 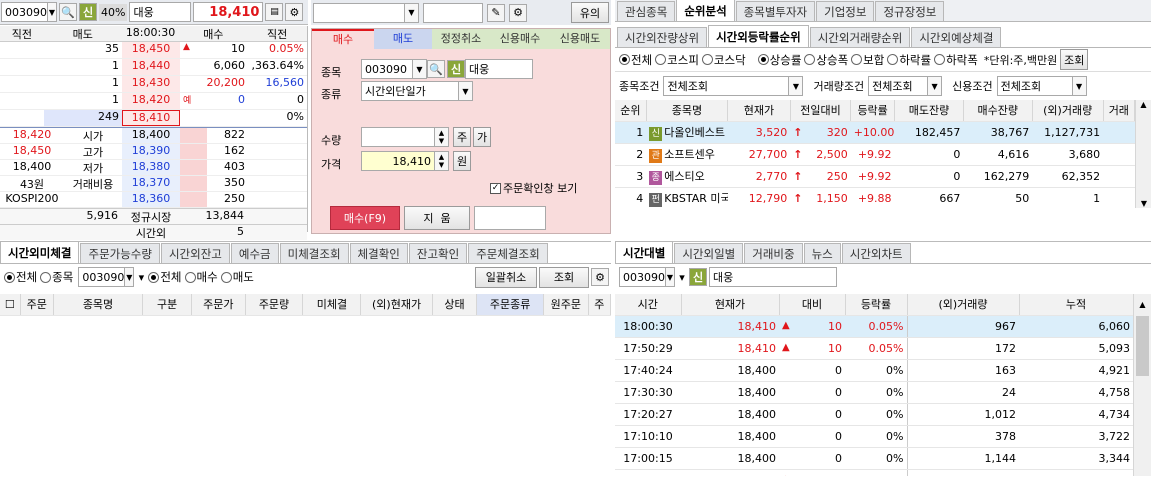 I want to click on ranking-col-header: (외)거래량, so click(x=1068, y=111).